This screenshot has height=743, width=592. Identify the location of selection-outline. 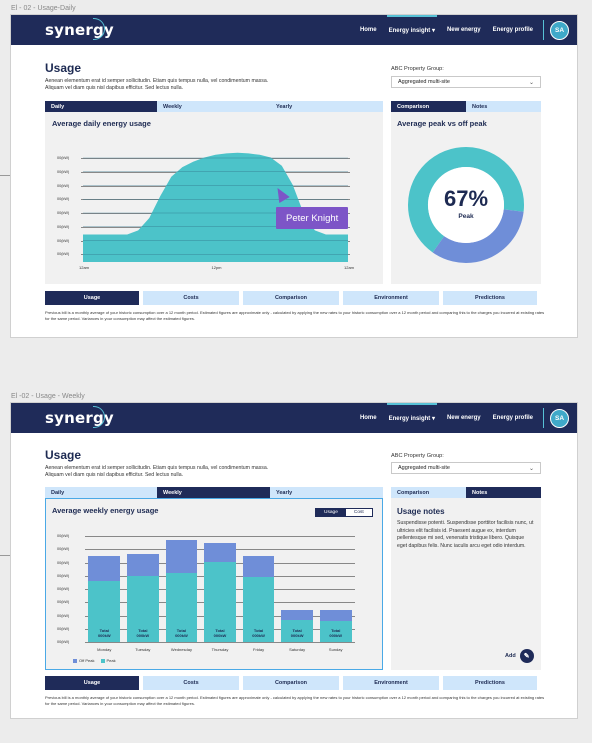
(214, 584).